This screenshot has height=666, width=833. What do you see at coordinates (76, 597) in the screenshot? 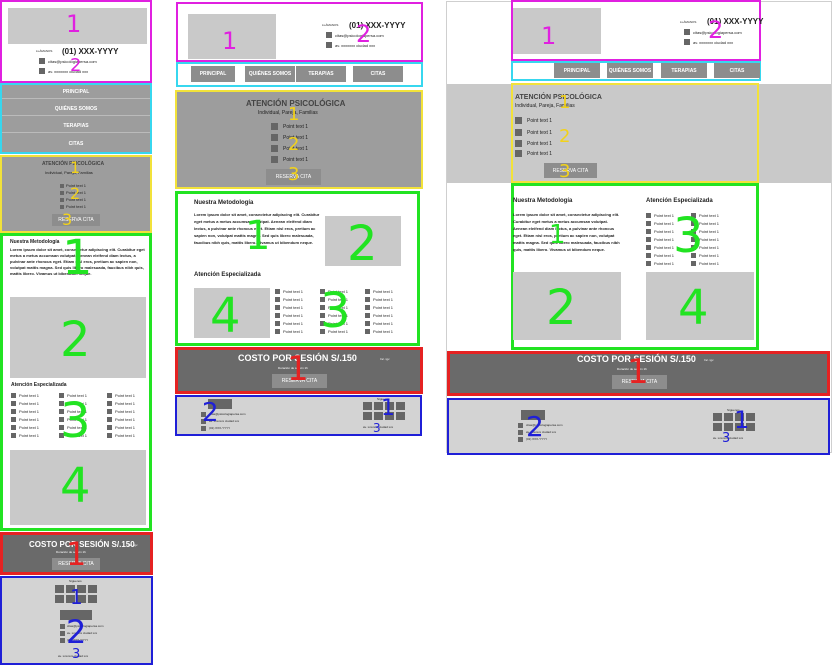
I see `mobile-footer-label-1: 1` at bounding box center [76, 597].